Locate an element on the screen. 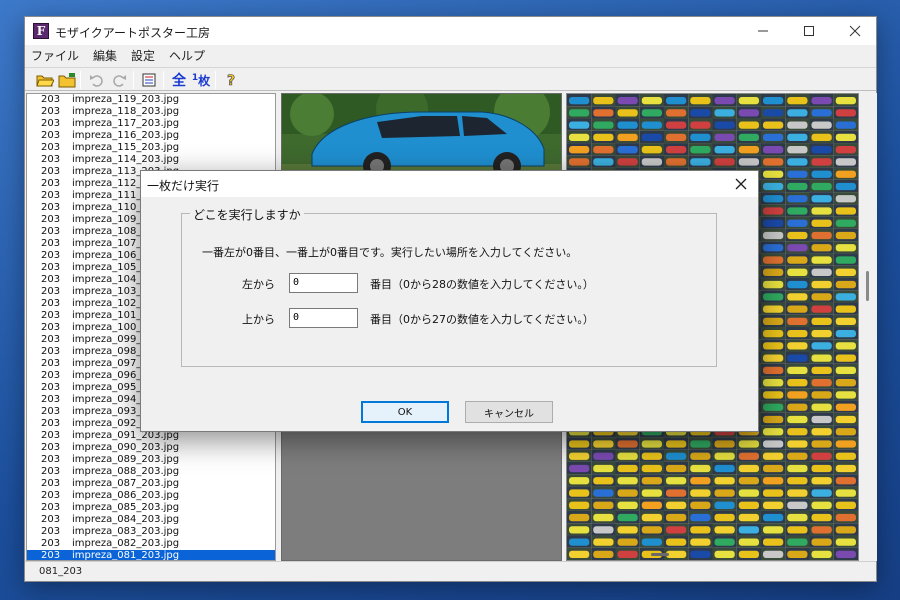 Image resolution: width=900 pixels, height=600 pixels. app-icon: F is located at coordinates (41, 31).